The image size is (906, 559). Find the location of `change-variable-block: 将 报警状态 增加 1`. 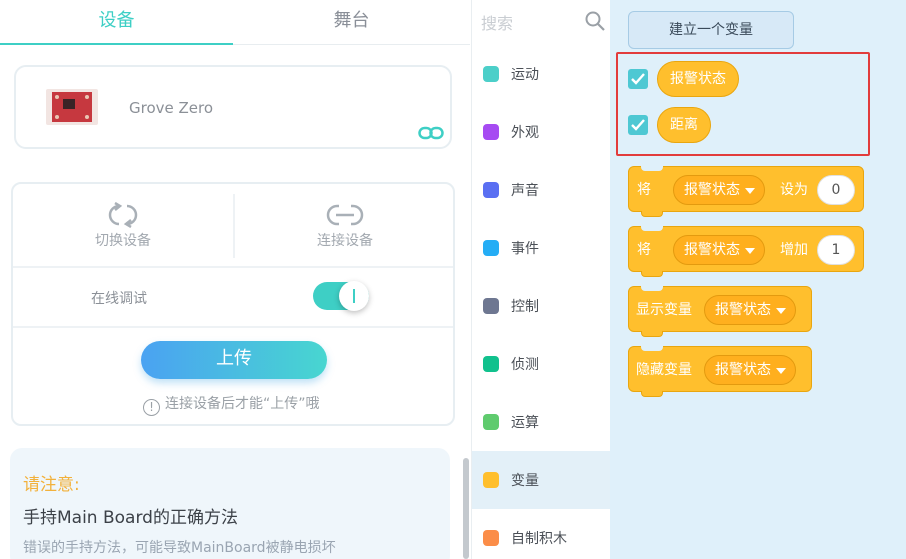

change-variable-block: 将 报警状态 增加 1 is located at coordinates (746, 251).